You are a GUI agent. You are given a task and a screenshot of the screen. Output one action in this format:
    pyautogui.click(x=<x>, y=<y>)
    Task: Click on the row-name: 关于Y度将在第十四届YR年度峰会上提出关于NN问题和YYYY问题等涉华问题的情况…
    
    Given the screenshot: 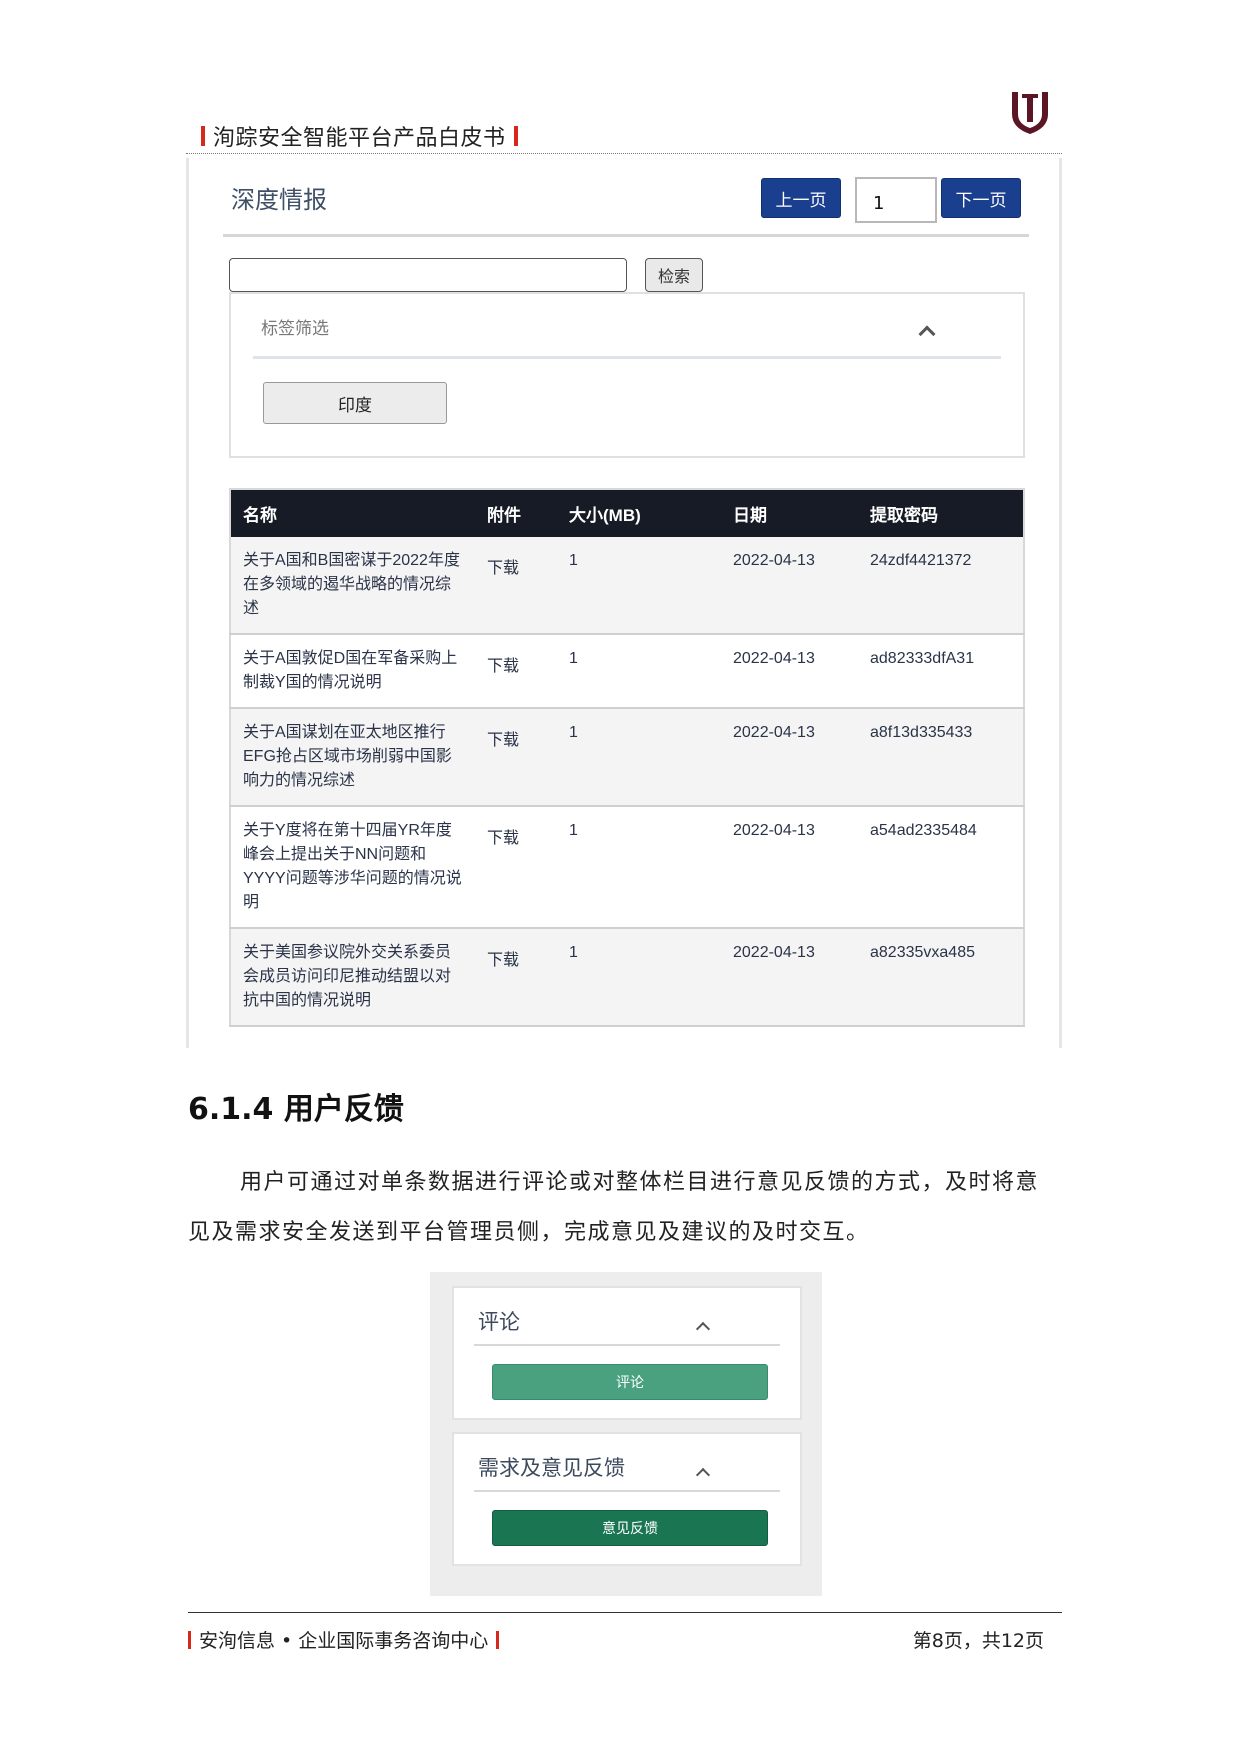 What is the action you would take?
    pyautogui.click(x=352, y=867)
    